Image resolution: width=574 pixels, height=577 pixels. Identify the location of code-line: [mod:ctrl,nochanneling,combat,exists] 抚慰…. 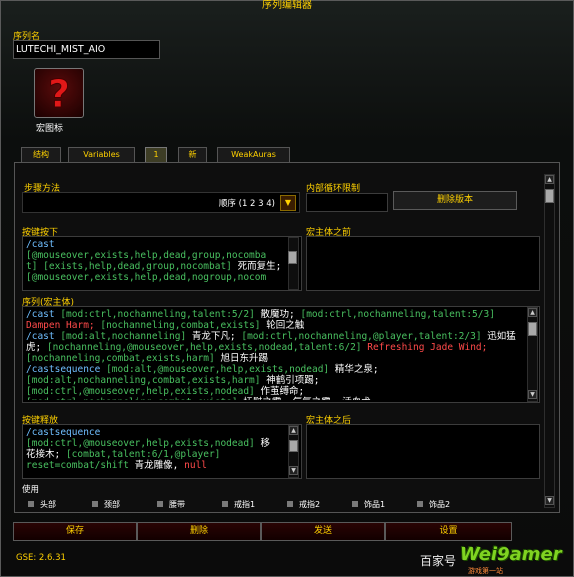
(273, 398).